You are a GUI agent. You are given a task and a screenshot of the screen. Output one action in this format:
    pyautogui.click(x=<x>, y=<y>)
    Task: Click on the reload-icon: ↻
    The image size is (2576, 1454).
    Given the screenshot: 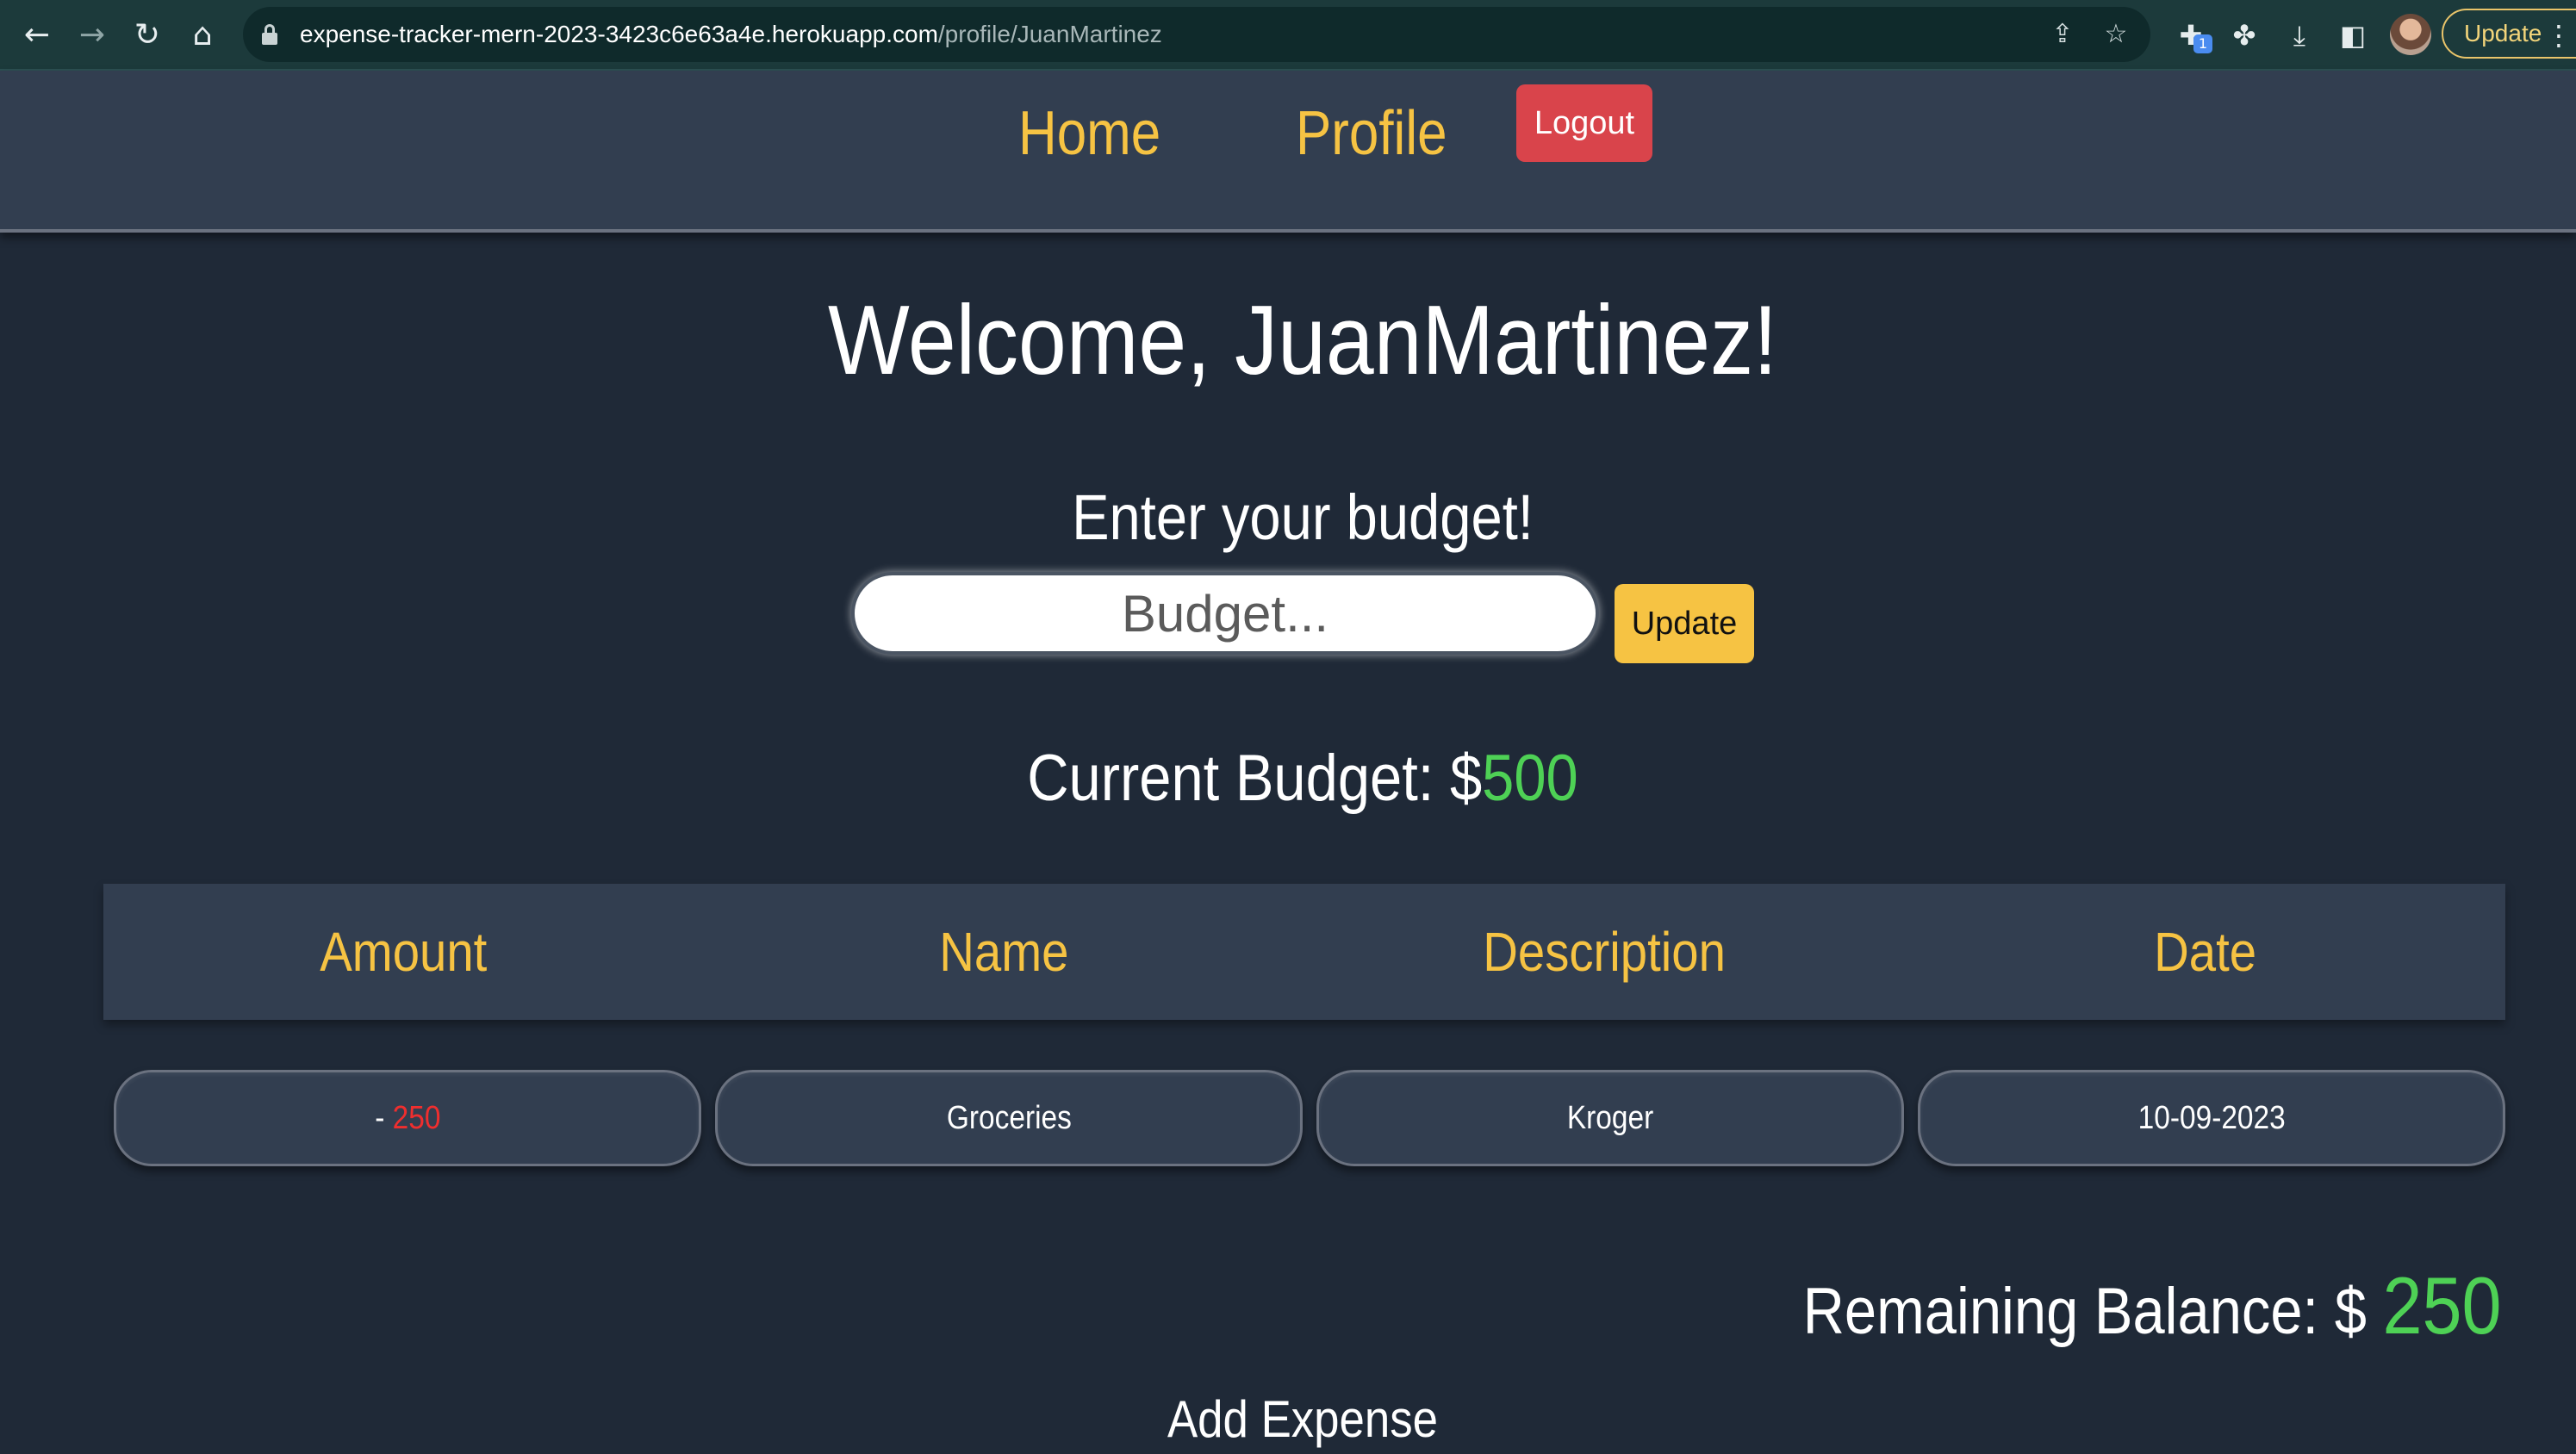 What is the action you would take?
    pyautogui.click(x=148, y=35)
    